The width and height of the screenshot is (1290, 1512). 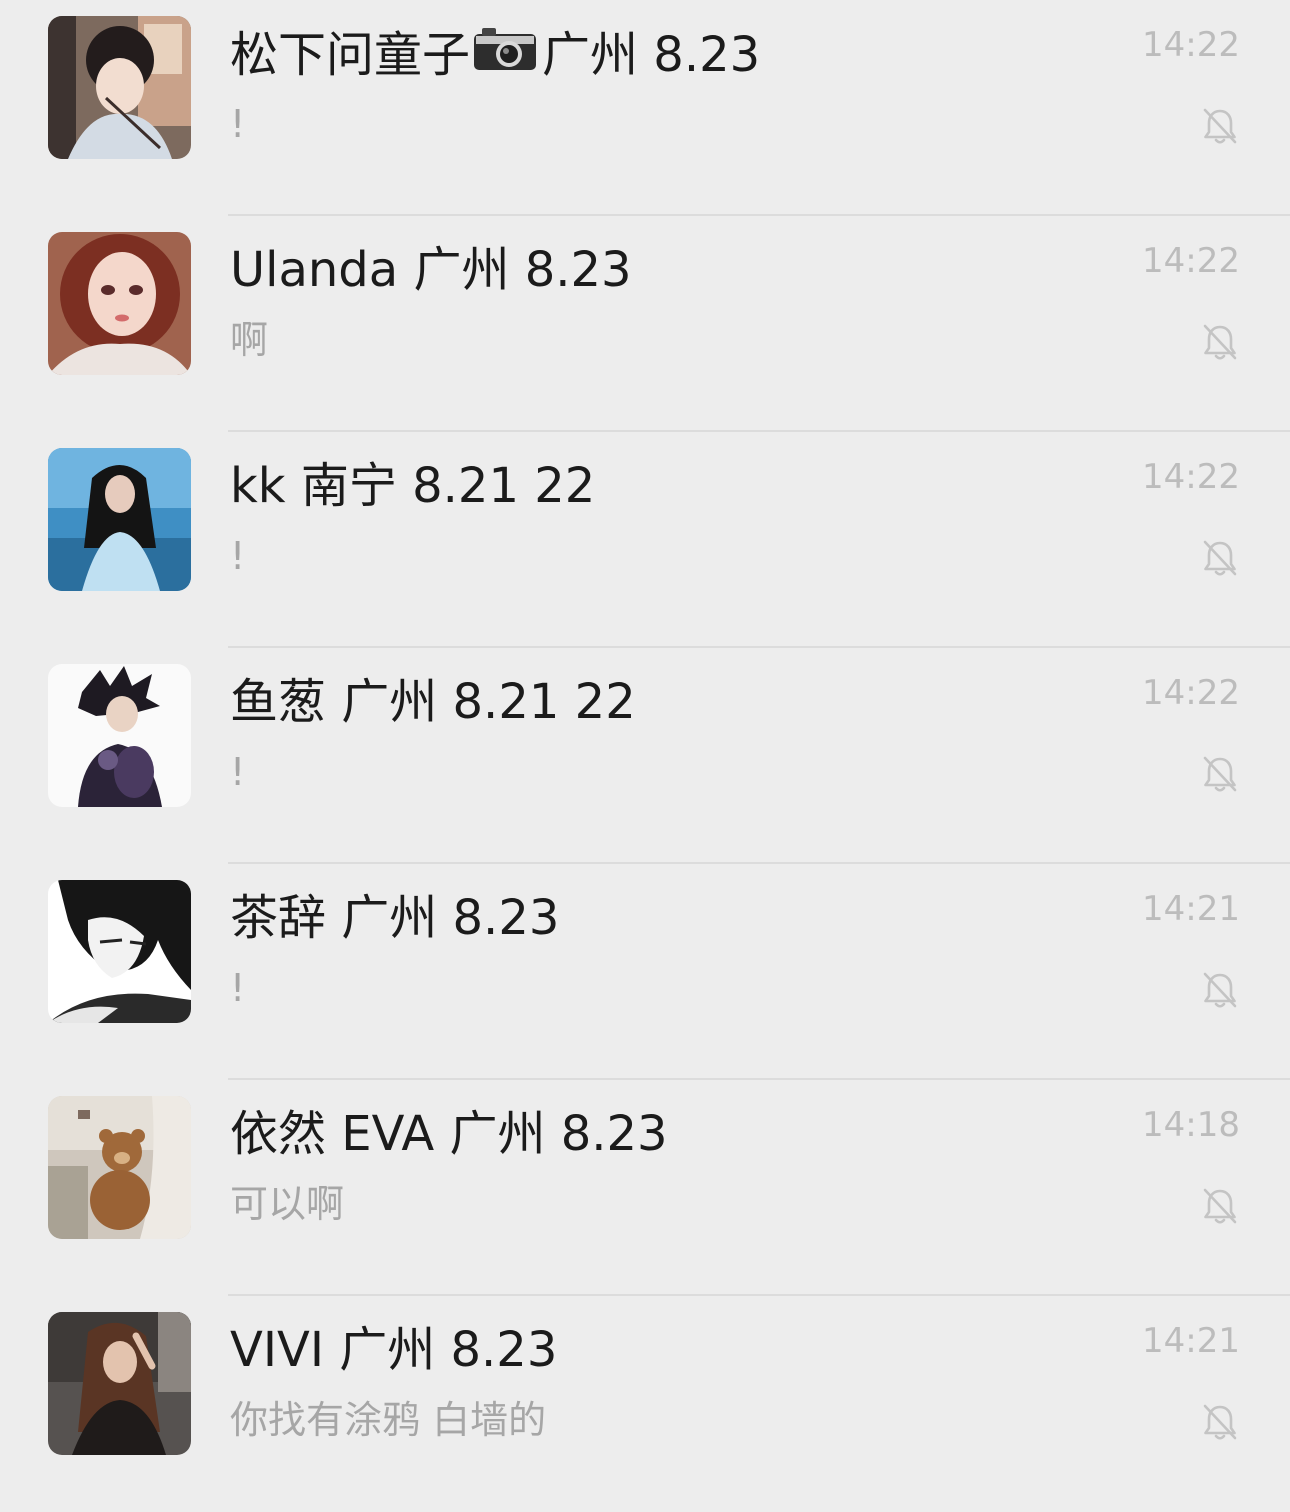 I want to click on chat-row: kk 南宁 8.21 22 ! 14:22, so click(x=645, y=540).